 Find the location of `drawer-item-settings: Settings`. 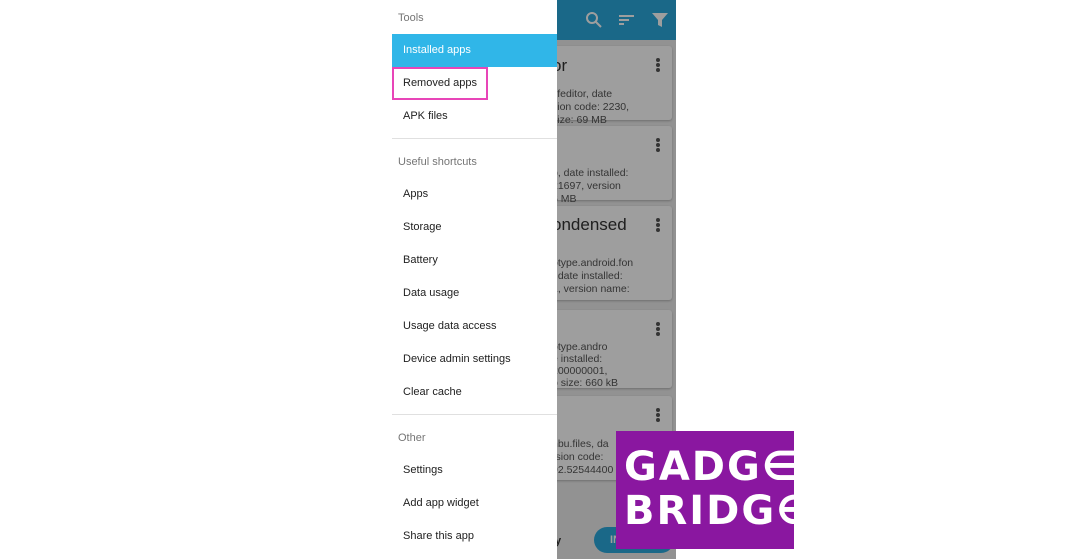

drawer-item-settings: Settings is located at coordinates (474, 470).